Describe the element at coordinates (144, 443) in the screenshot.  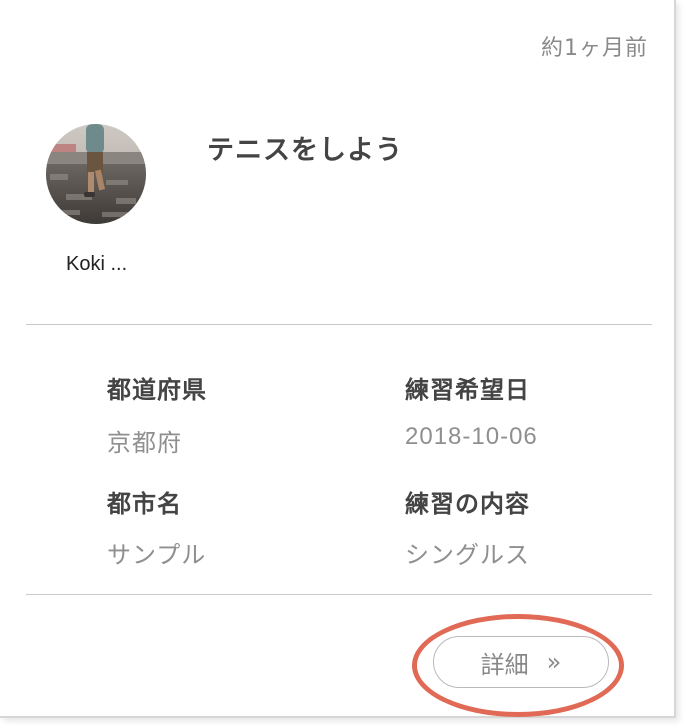
I see `prefecture-value: 京都府` at that location.